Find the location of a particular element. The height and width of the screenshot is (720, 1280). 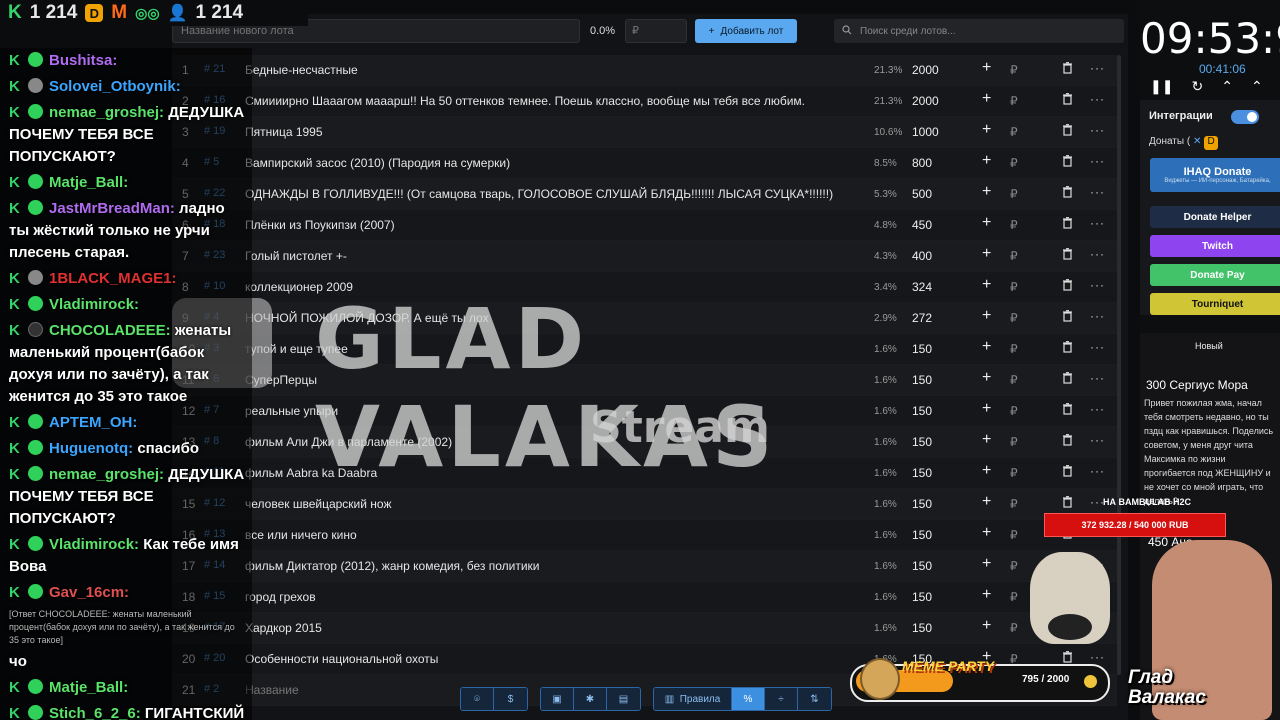

github-icon: ⌾ is located at coordinates (477, 699).